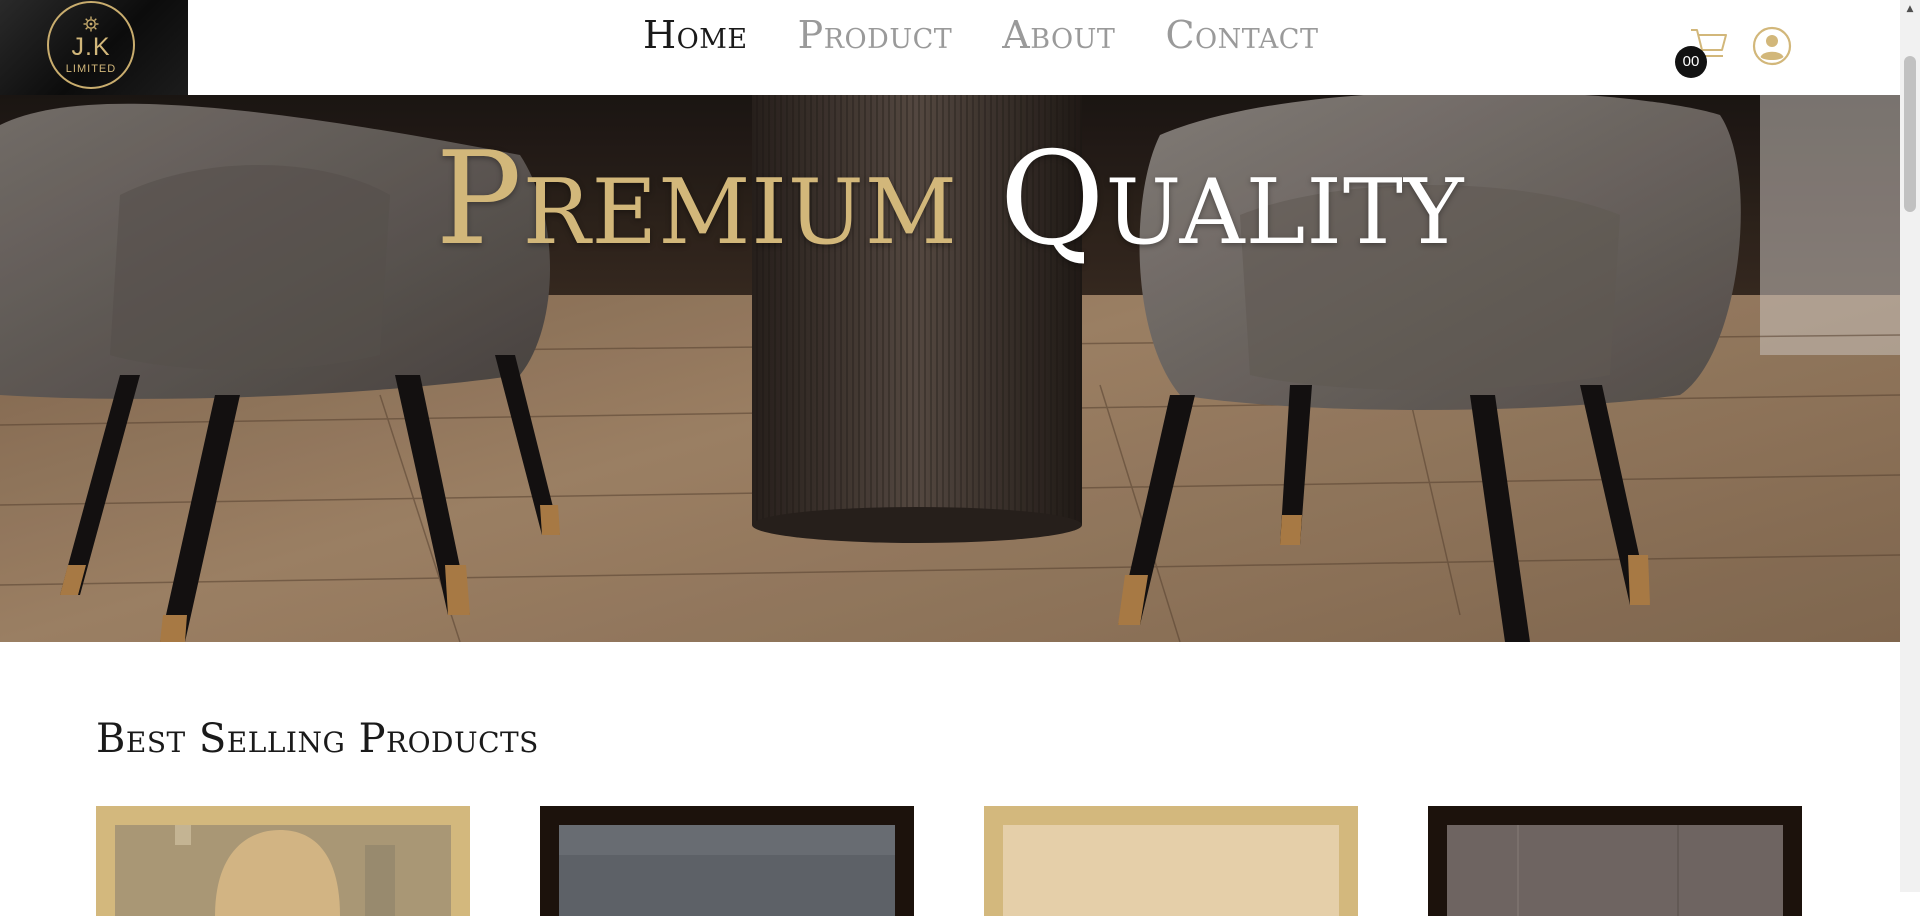 This screenshot has width=1920, height=920. What do you see at coordinates (317, 739) in the screenshot?
I see `best-selling-title: Best Selling Products` at bounding box center [317, 739].